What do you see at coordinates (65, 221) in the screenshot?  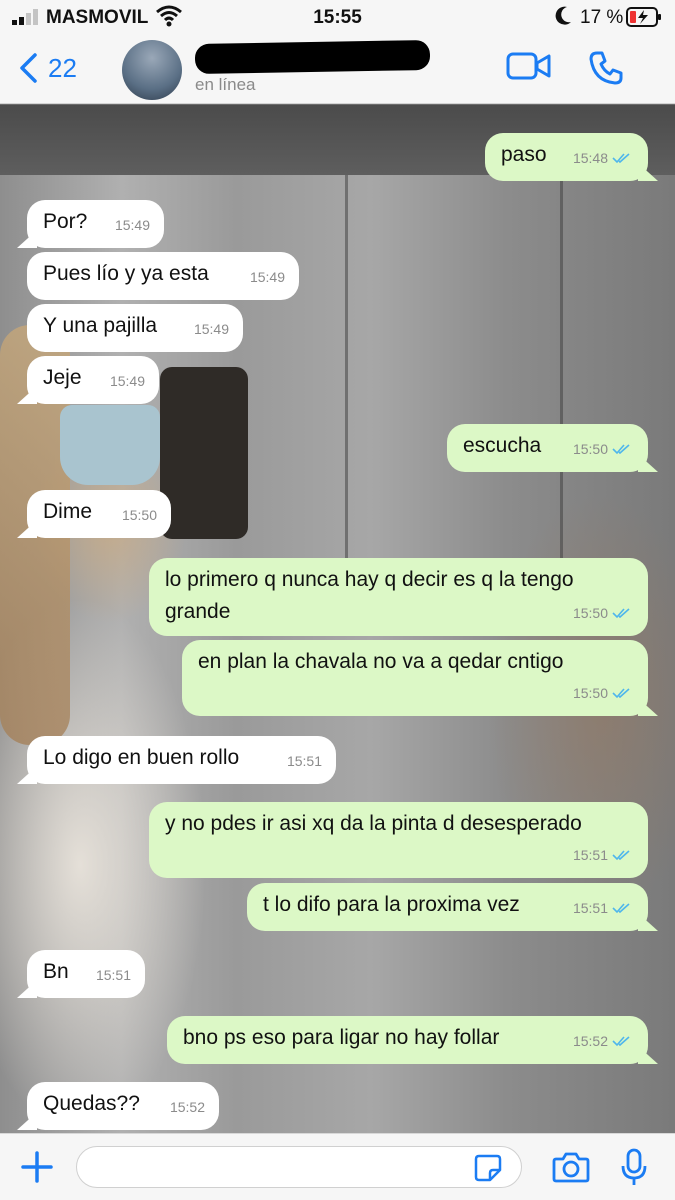 I see `message-text: Por?` at bounding box center [65, 221].